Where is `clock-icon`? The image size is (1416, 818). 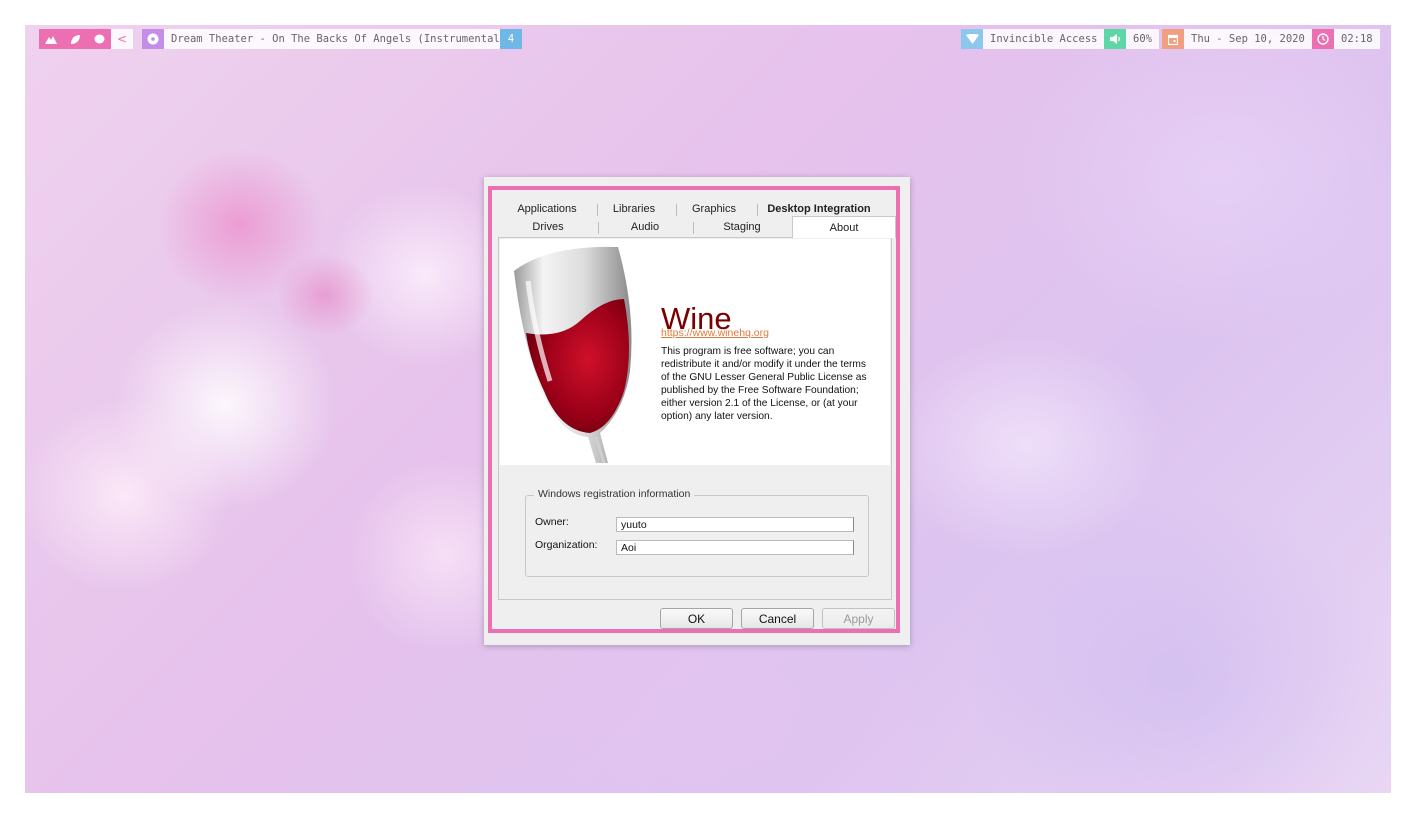 clock-icon is located at coordinates (1323, 39).